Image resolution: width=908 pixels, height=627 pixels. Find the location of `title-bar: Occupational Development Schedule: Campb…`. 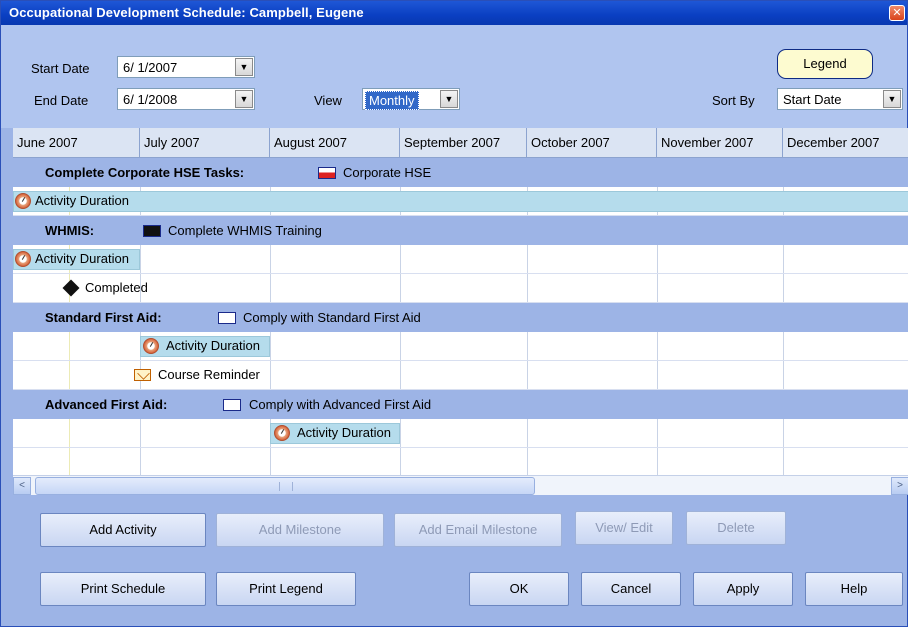

title-bar: Occupational Development Schedule: Campb… is located at coordinates (454, 13).